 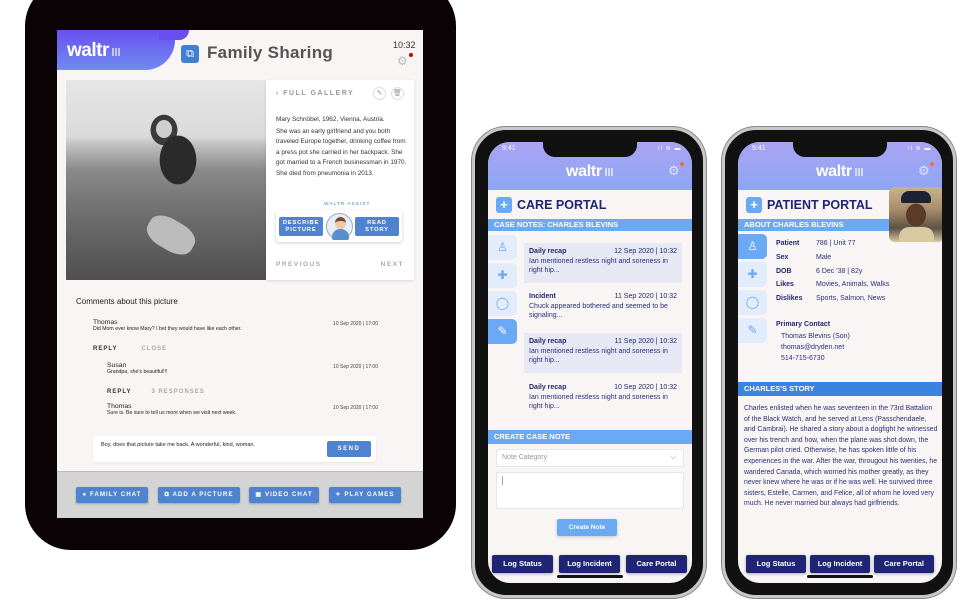 I want to click on puzzle-icon: ✦, so click(x=340, y=494).